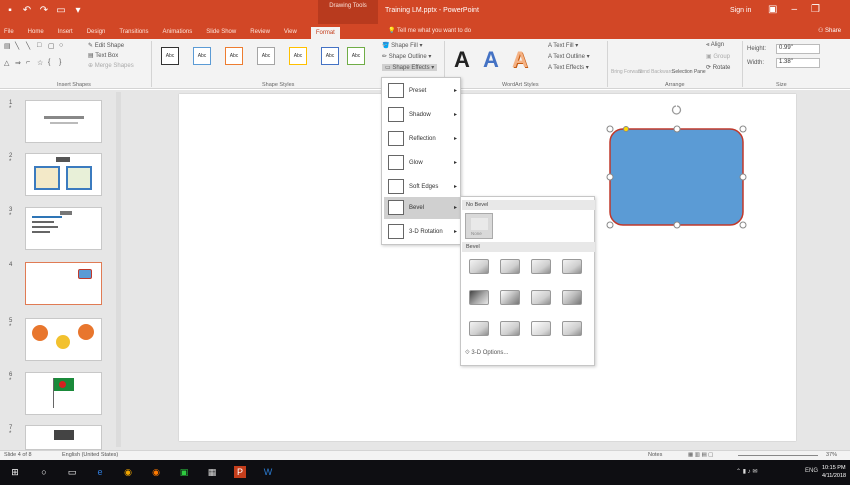 The width and height of the screenshot is (850, 485). Describe the element at coordinates (510, 266) in the screenshot. I see `bevel-relaxed-inset-option` at that location.